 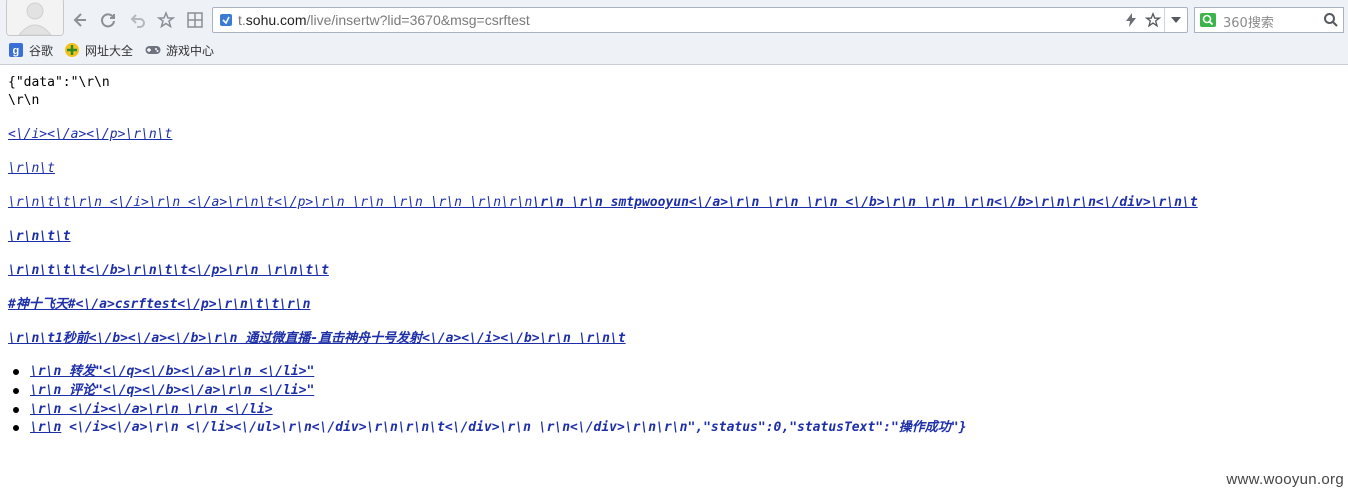 I want to click on back-arrow-icon, so click(x=79, y=20).